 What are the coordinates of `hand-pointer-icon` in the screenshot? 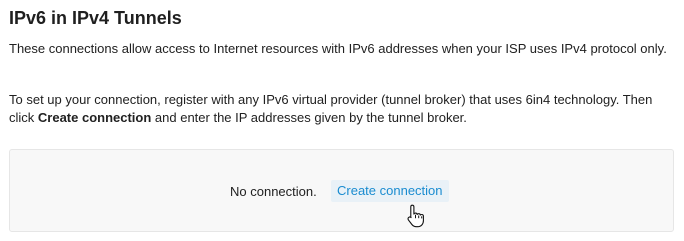 It's located at (415, 216).